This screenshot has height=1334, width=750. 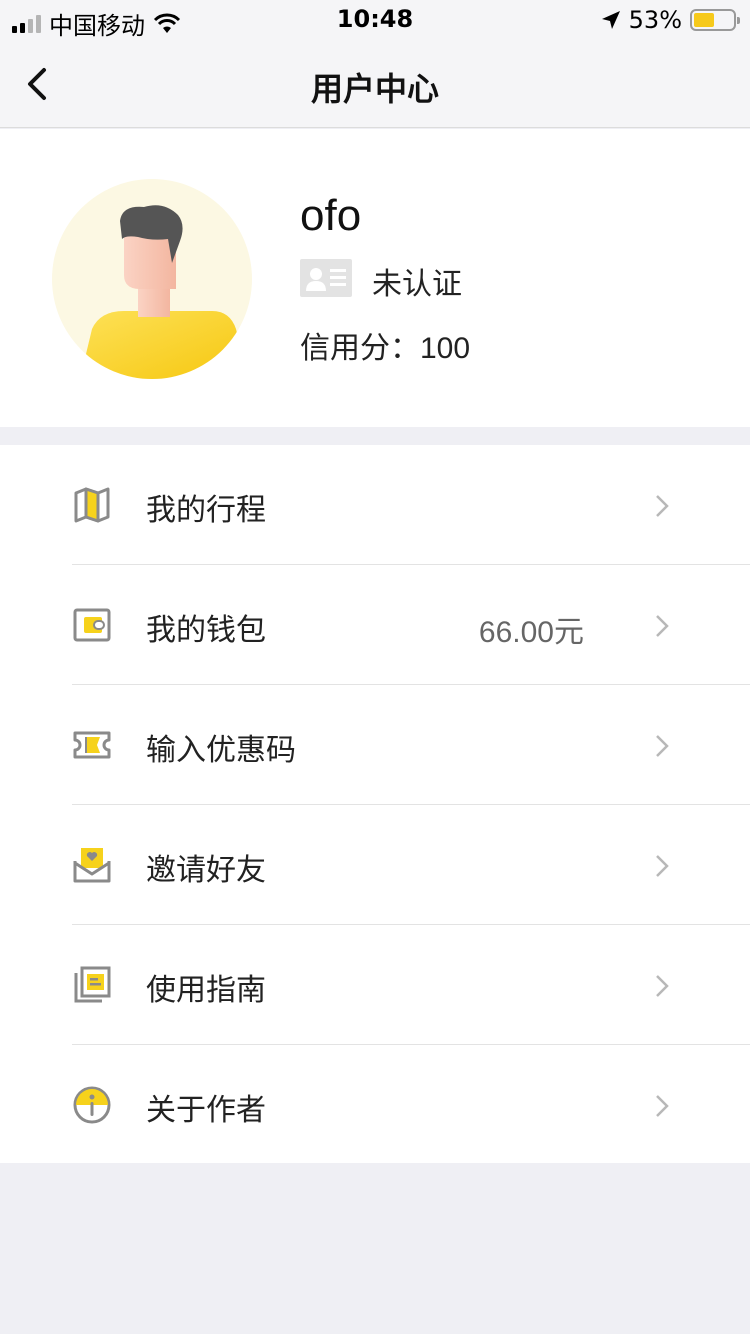 What do you see at coordinates (206, 1110) in the screenshot?
I see `menu-item-label: 关于作者` at bounding box center [206, 1110].